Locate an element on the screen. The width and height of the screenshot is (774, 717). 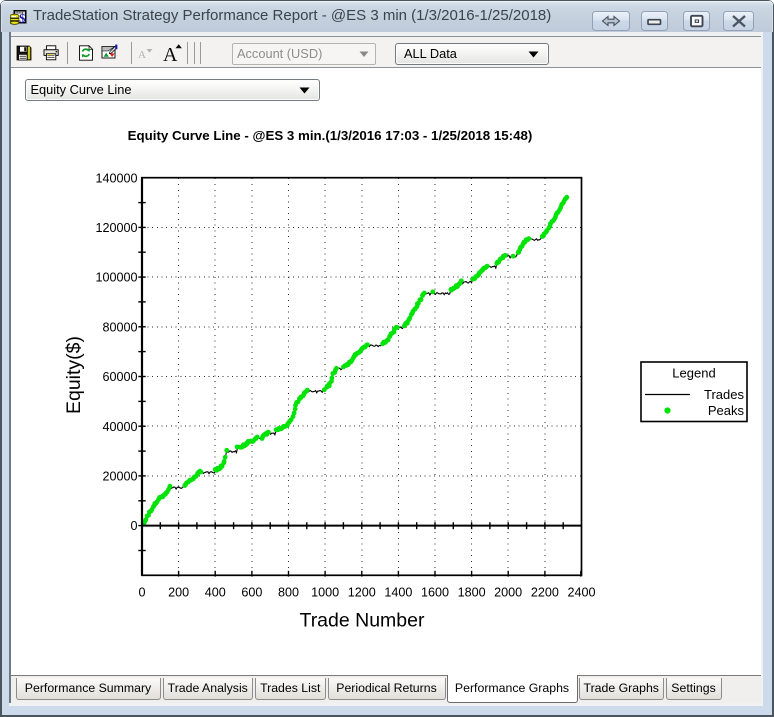
svg-text: 1000 is located at coordinates (325, 593).